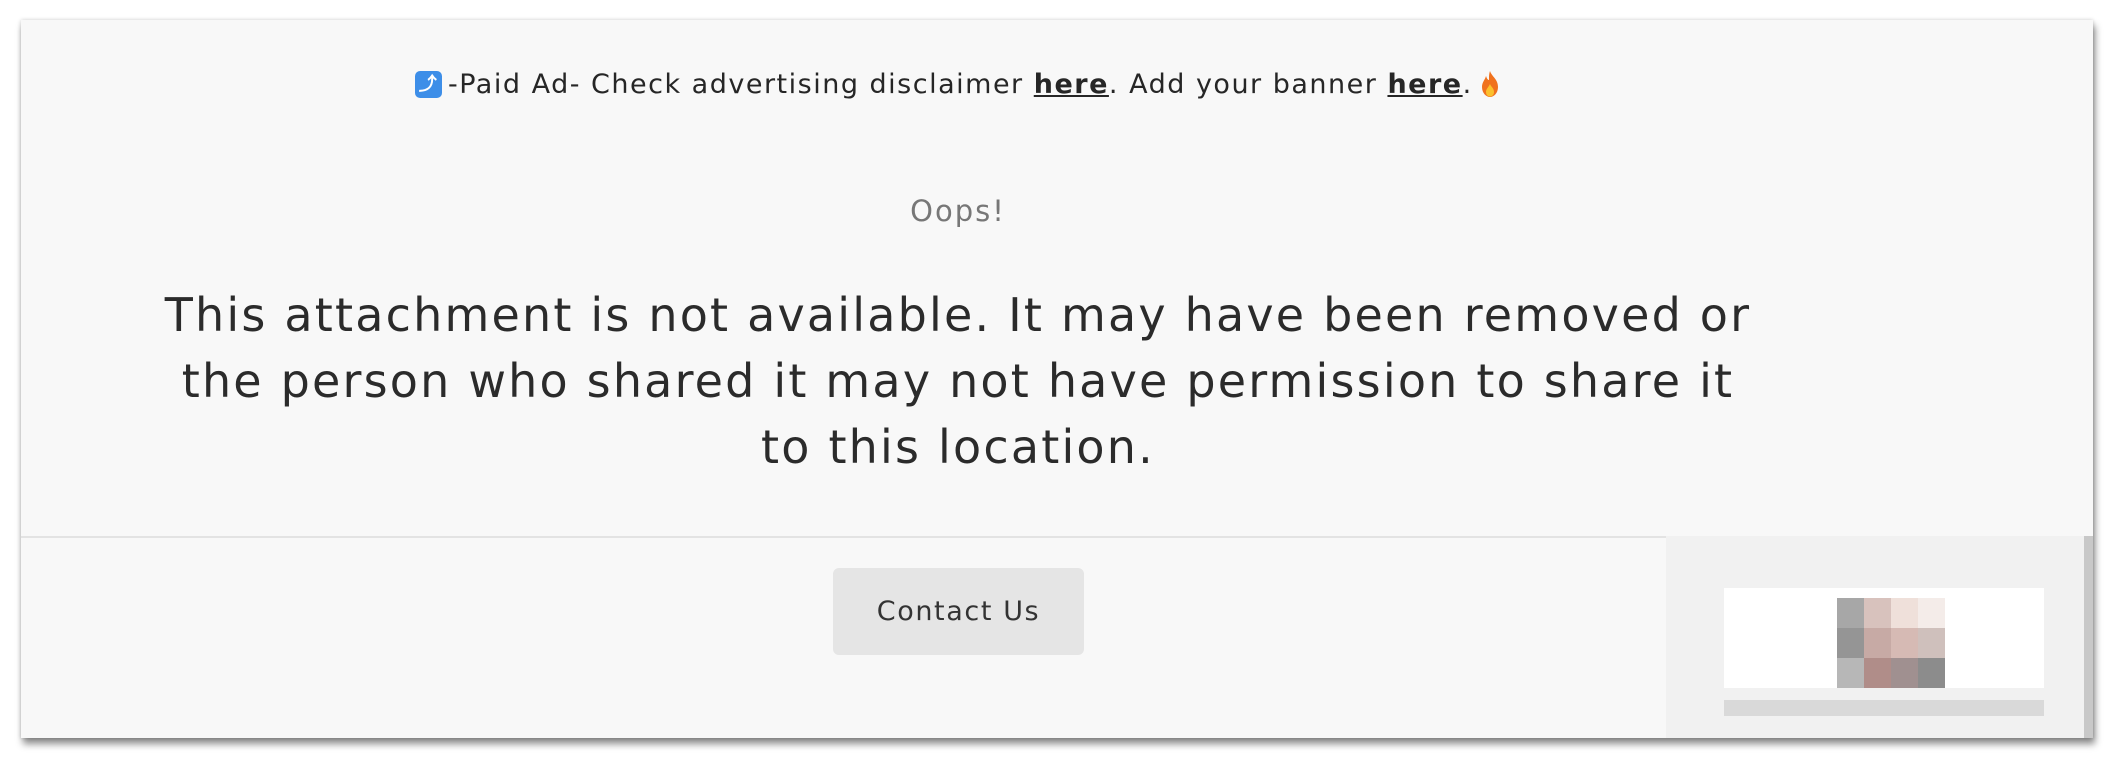 This screenshot has height=760, width=2114. Describe the element at coordinates (958, 211) in the screenshot. I see `error-heading: Oops!` at that location.